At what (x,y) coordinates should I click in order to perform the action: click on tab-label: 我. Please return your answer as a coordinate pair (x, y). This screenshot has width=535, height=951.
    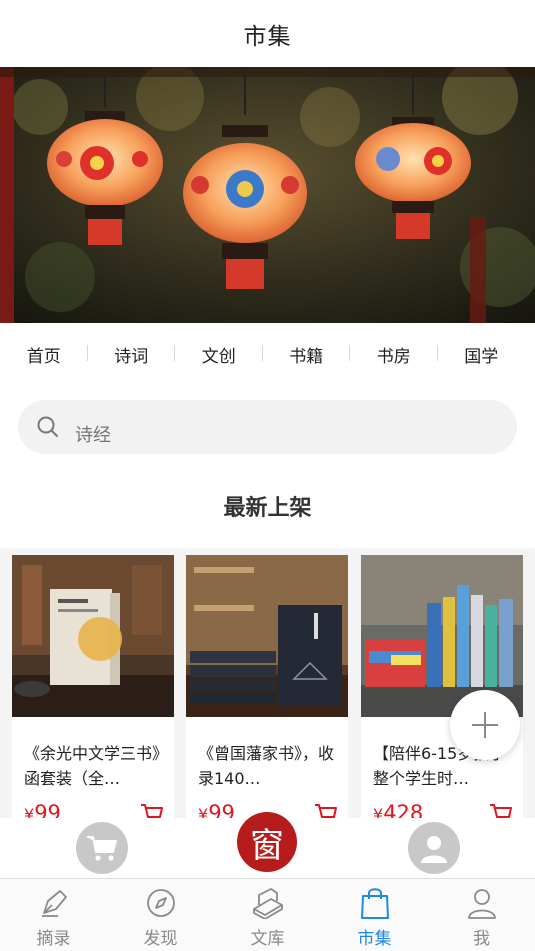
    Looking at the image, I should click on (481, 939).